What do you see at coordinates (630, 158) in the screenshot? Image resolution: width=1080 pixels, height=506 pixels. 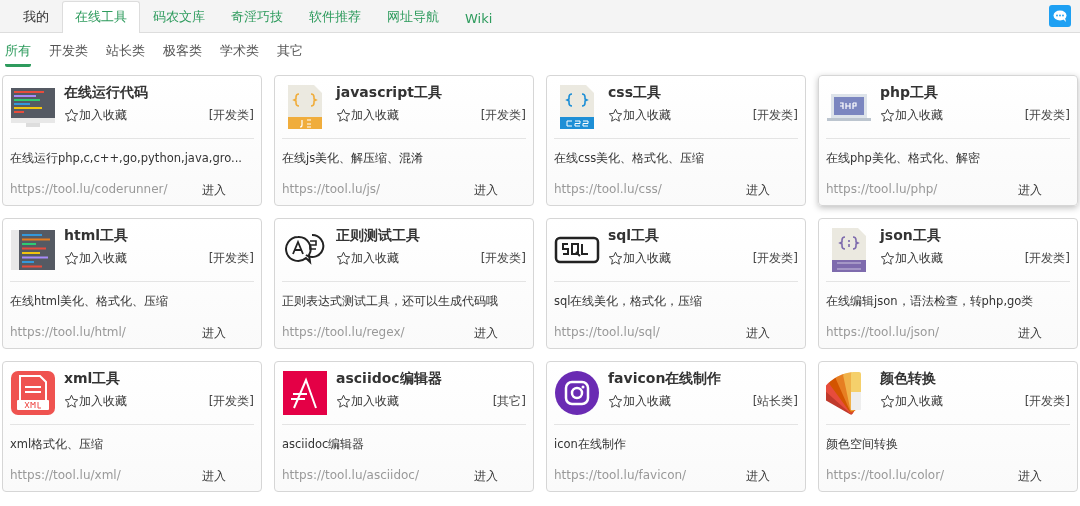 I see `tool-description: 在线css美化、格式化、压缩` at bounding box center [630, 158].